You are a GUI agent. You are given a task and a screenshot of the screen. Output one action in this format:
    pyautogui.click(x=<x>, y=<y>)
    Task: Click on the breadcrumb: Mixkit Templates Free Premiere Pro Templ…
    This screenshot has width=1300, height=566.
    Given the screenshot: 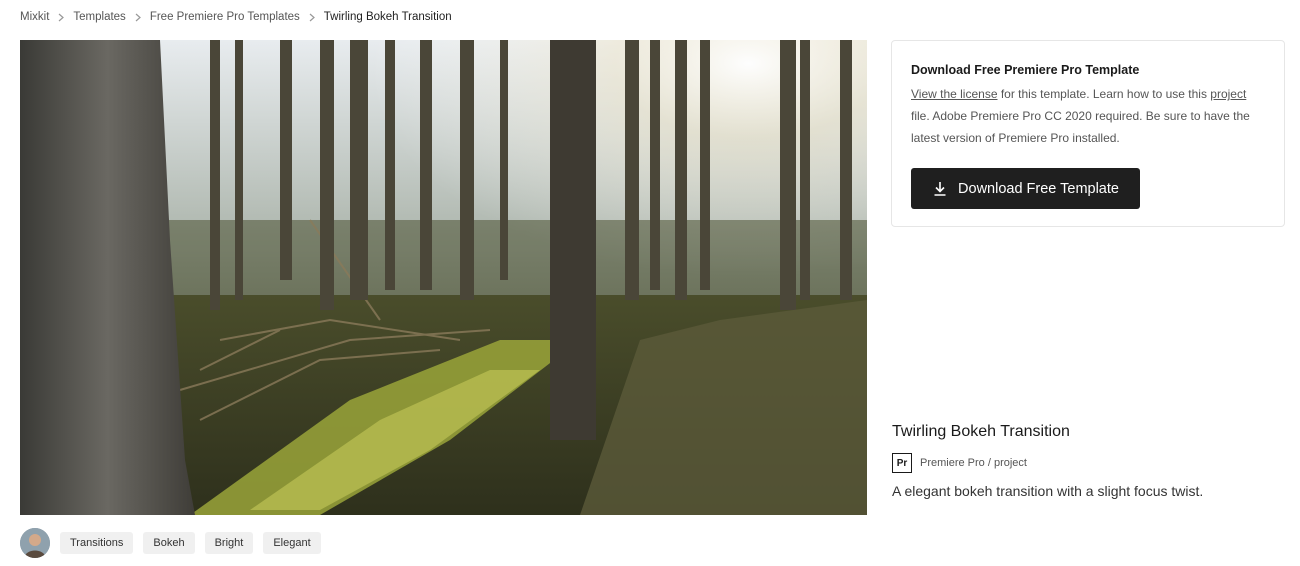 What is the action you would take?
    pyautogui.click(x=236, y=17)
    